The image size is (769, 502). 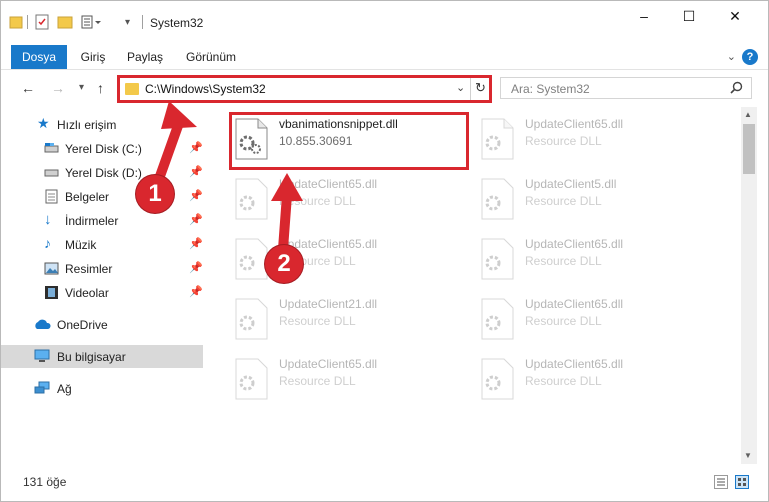 I want to click on callout-badge-1: 1, so click(x=155, y=194).